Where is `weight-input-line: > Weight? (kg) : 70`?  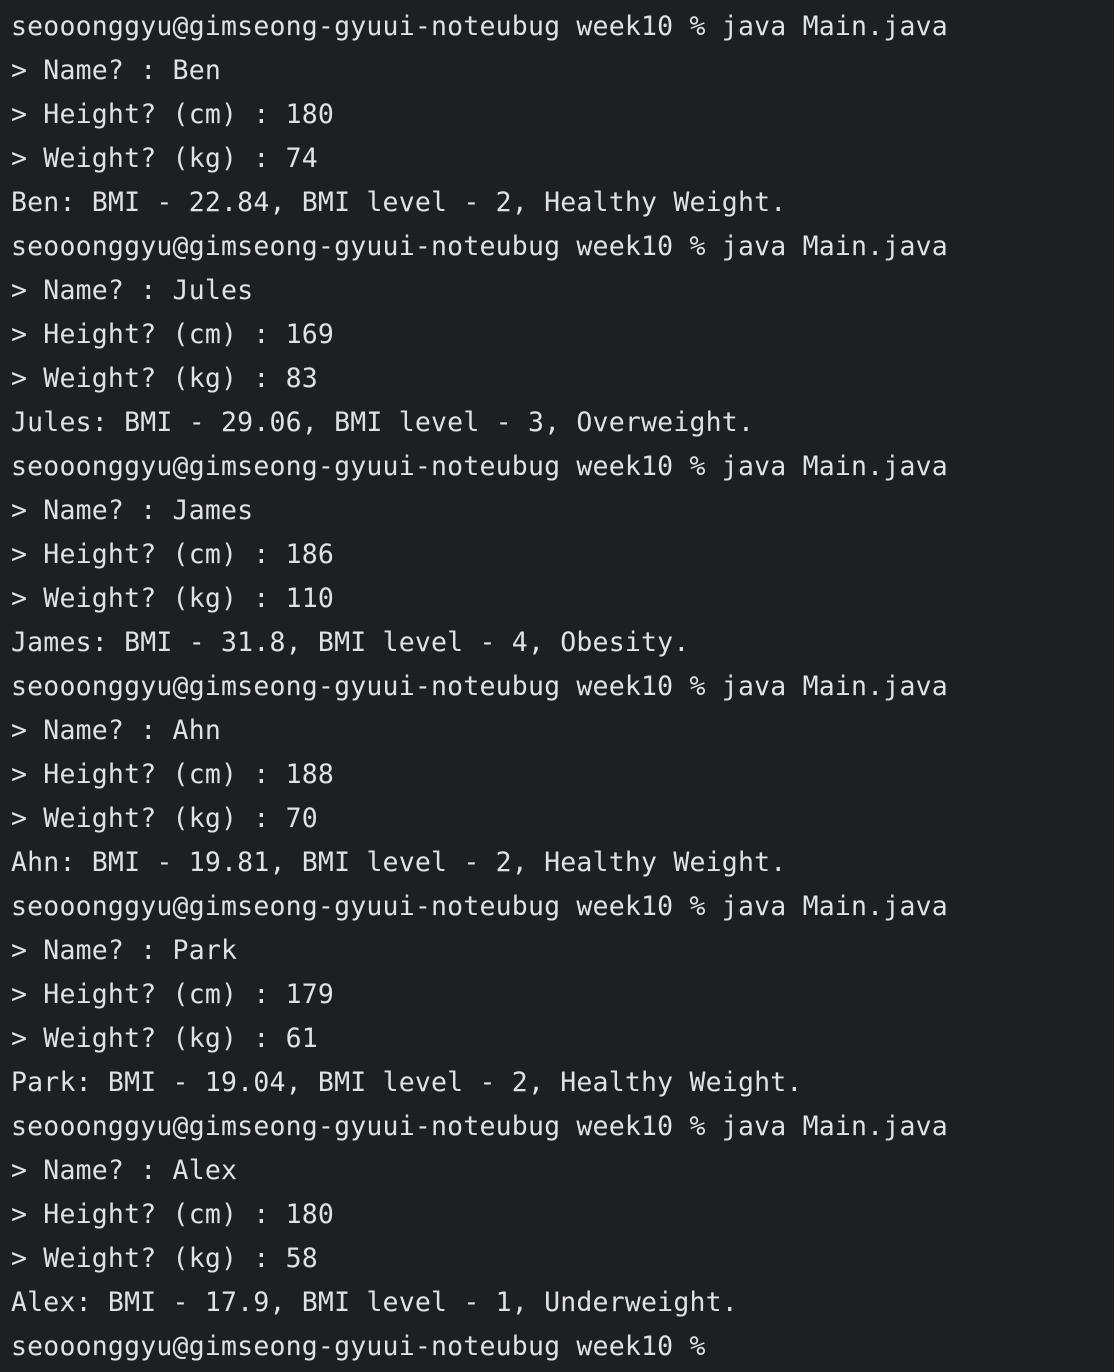
weight-input-line: > Weight? (kg) : 70 is located at coordinates (164, 818).